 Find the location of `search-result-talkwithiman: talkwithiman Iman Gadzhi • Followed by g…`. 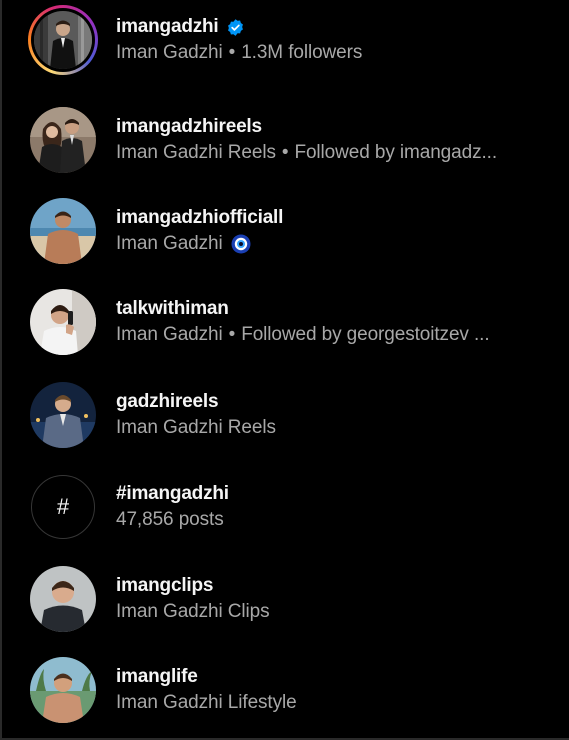

search-result-talkwithiman: talkwithiman Iman Gadzhi • Followed by g… is located at coordinates (293, 322).